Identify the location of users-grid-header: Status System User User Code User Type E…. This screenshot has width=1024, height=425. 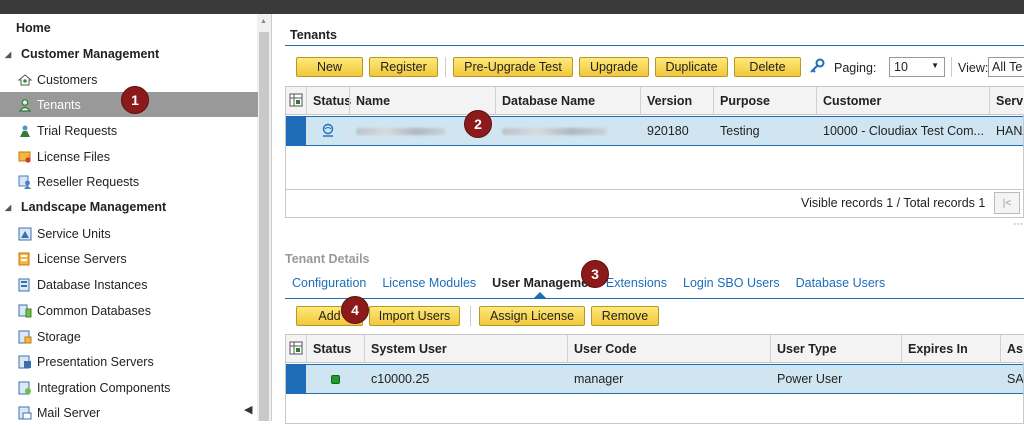
(655, 349).